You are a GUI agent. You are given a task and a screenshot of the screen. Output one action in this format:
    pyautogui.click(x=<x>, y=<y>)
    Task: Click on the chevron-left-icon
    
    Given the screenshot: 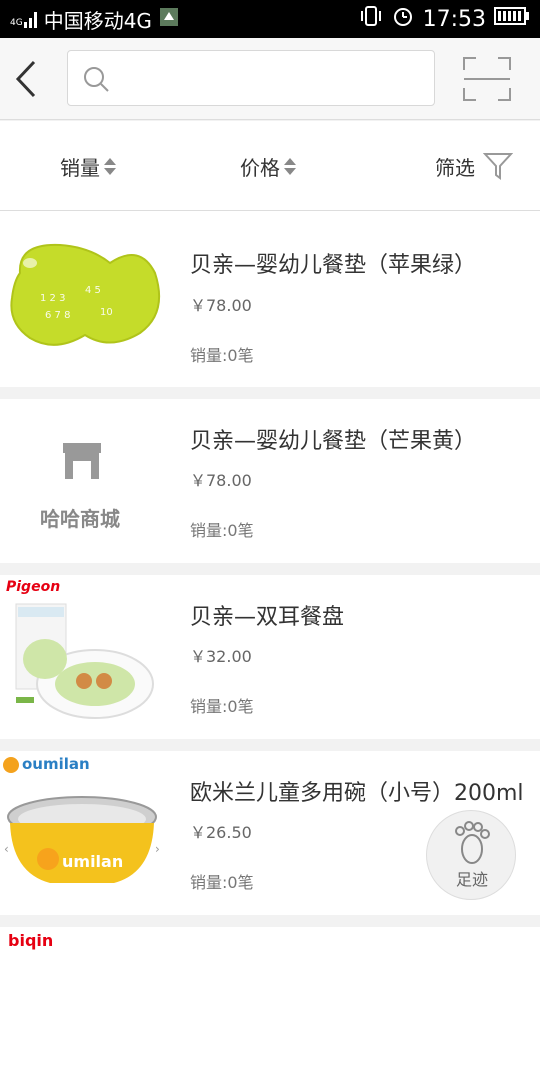 What is the action you would take?
    pyautogui.click(x=25, y=79)
    